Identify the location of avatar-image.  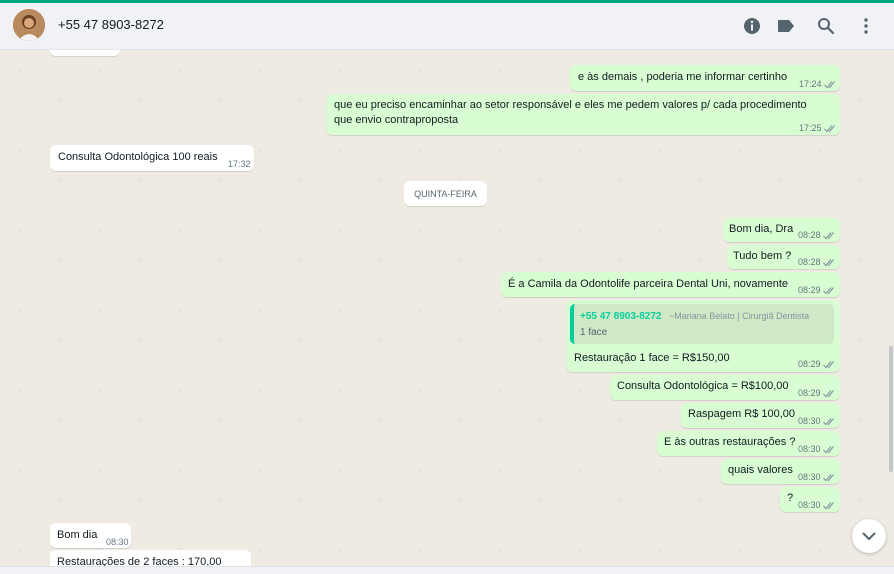
(29, 25).